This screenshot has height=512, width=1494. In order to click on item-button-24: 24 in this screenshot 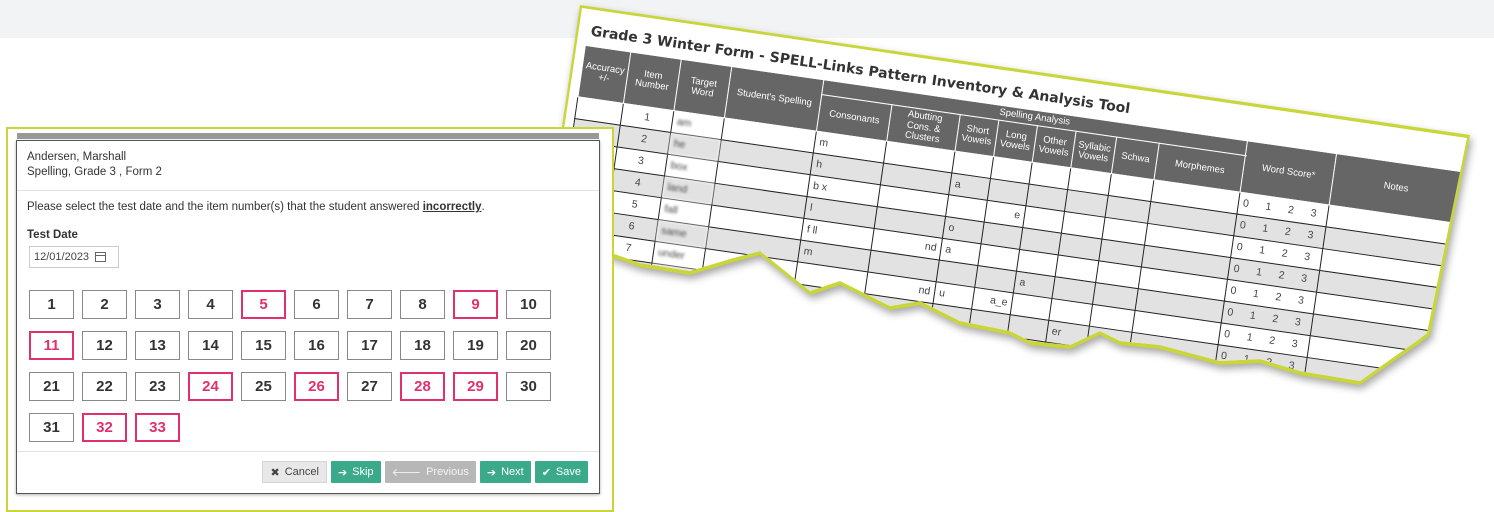, I will do `click(210, 386)`.